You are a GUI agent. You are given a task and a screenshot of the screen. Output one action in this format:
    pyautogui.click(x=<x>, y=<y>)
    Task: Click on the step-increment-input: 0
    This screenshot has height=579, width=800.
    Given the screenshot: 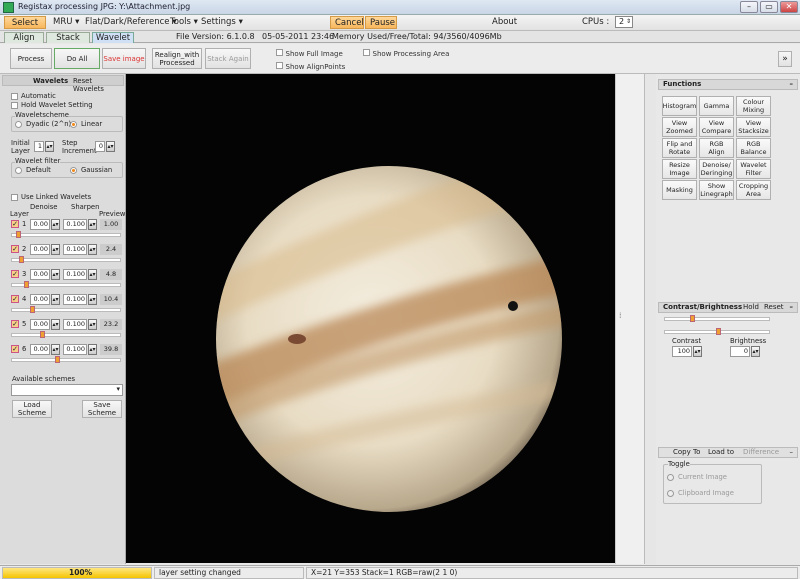 What is the action you would take?
    pyautogui.click(x=100, y=146)
    